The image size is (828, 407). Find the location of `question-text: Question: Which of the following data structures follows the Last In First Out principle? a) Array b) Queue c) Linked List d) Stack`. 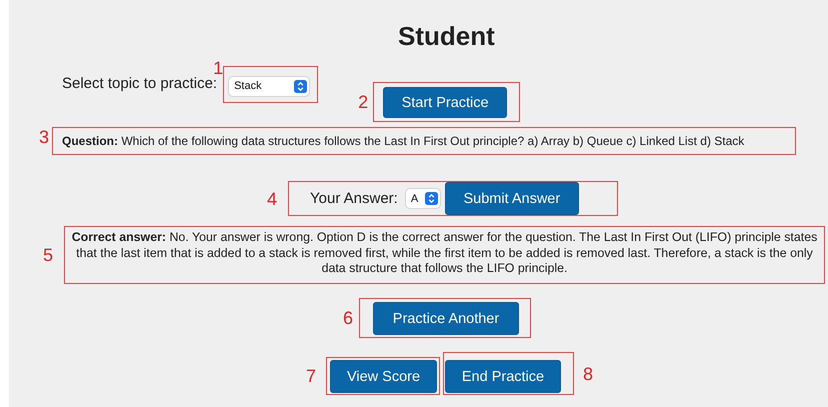

question-text: Question: Which of the following data structures follows the Last In First Out principle? a) Array b) Queue c) Linked List d) Stack is located at coordinates (403, 141).